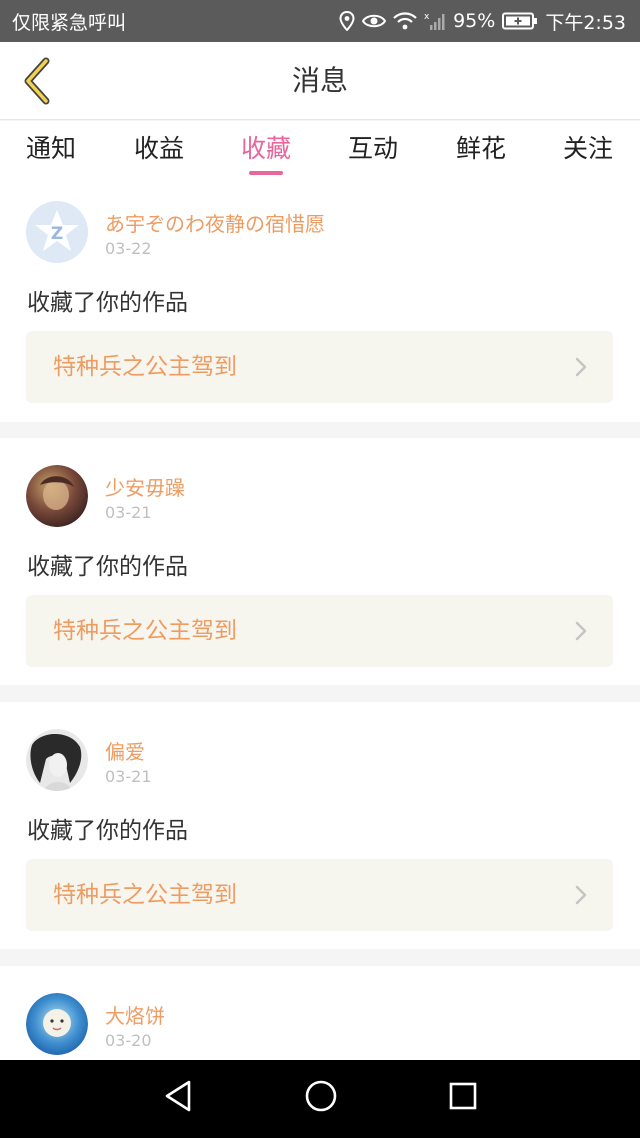 The height and width of the screenshot is (1138, 640). What do you see at coordinates (128, 248) in the screenshot?
I see `date: 03-22` at bounding box center [128, 248].